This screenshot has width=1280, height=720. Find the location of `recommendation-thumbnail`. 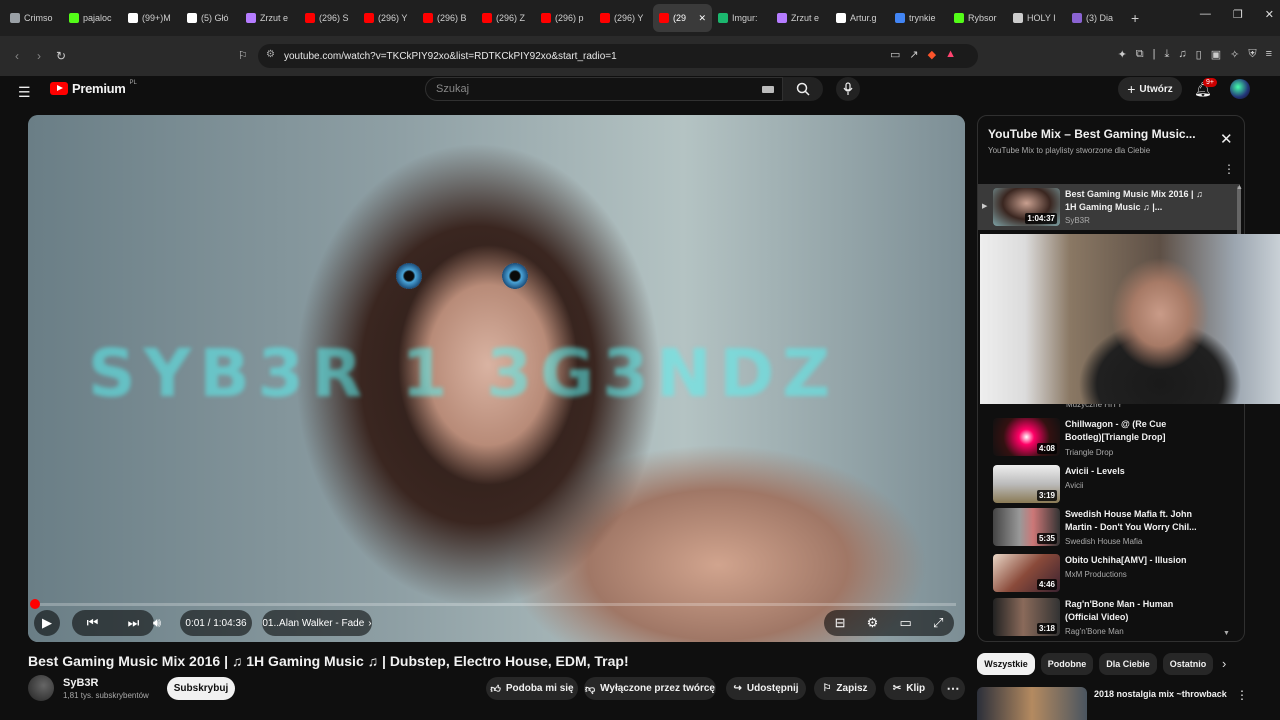

recommendation-thumbnail is located at coordinates (1032, 703).